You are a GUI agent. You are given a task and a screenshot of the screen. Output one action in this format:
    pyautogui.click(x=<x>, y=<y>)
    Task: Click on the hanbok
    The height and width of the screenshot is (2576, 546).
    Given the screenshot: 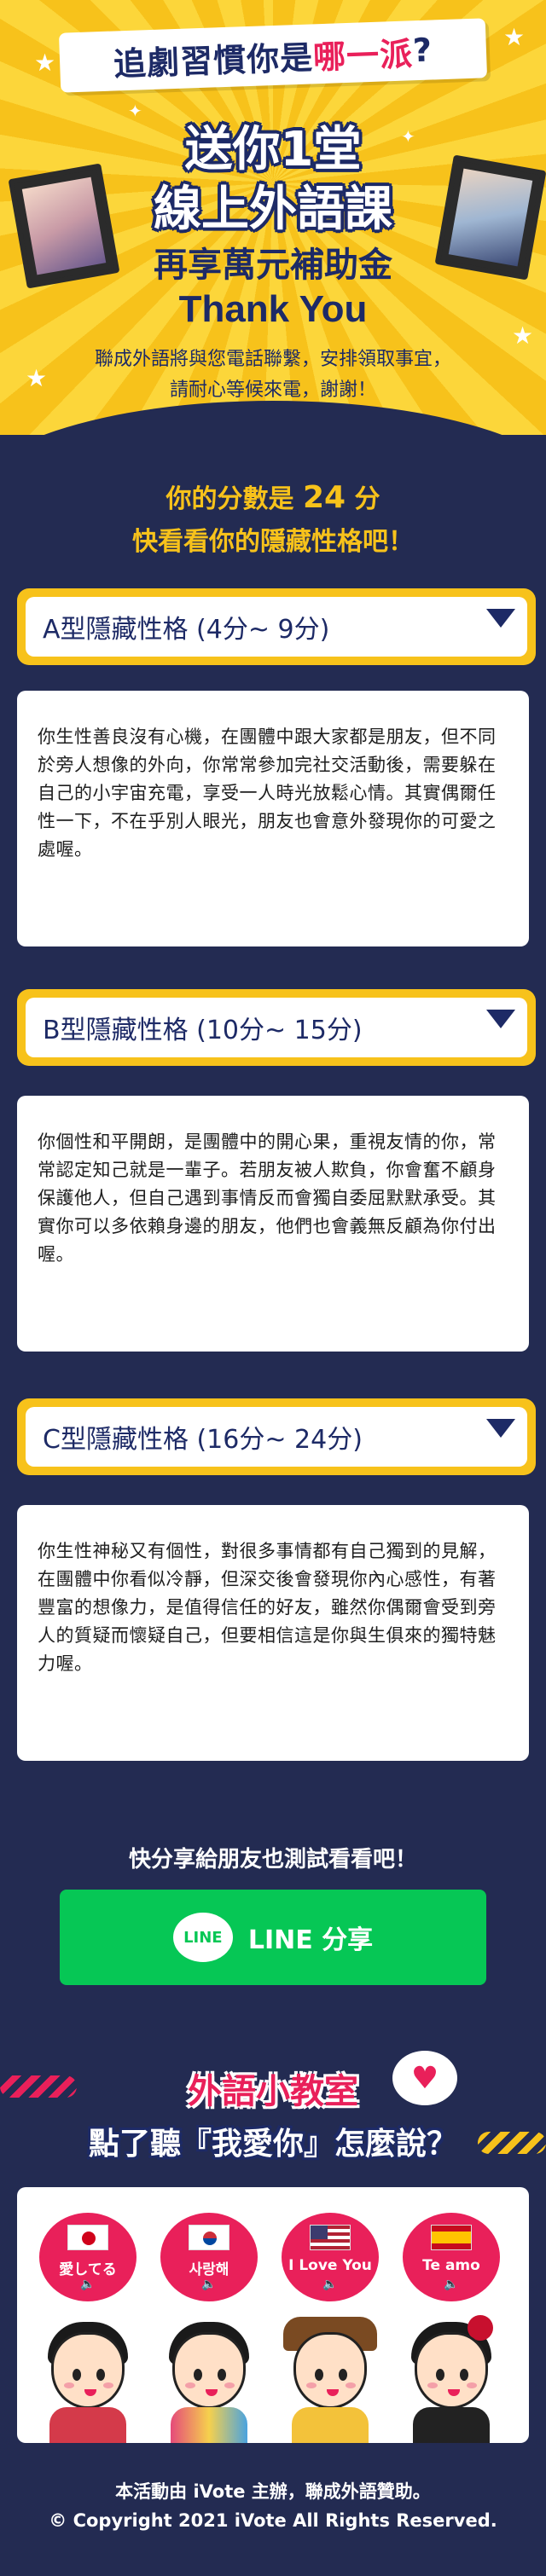 What is the action you would take?
    pyautogui.click(x=209, y=2425)
    